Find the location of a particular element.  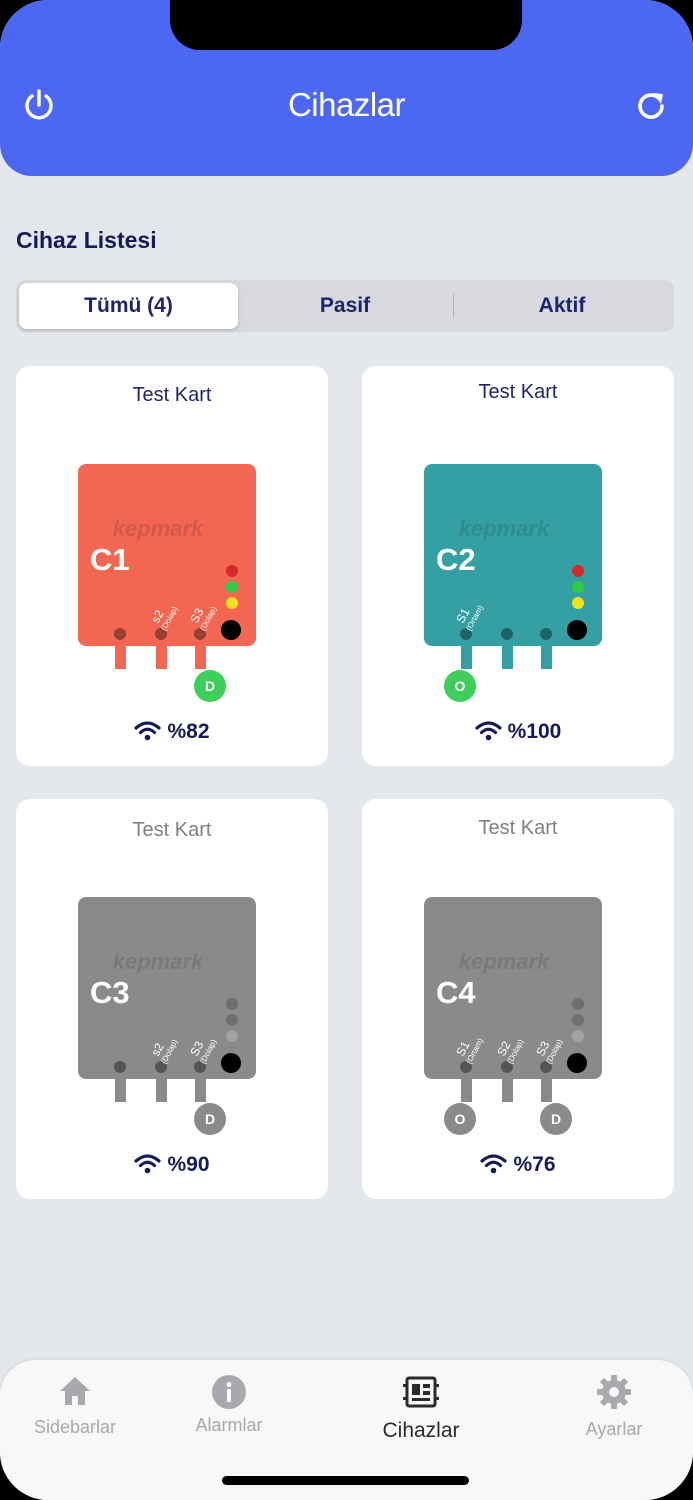

signal-strength: %90 is located at coordinates (172, 1165).